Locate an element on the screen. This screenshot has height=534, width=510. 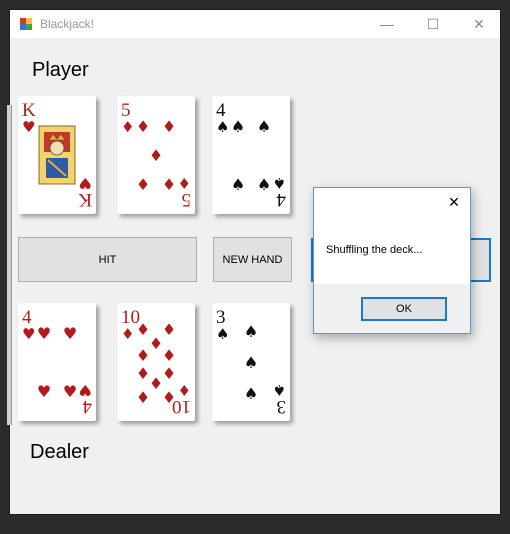
new-hand-button: NEW HAND is located at coordinates (252, 259).